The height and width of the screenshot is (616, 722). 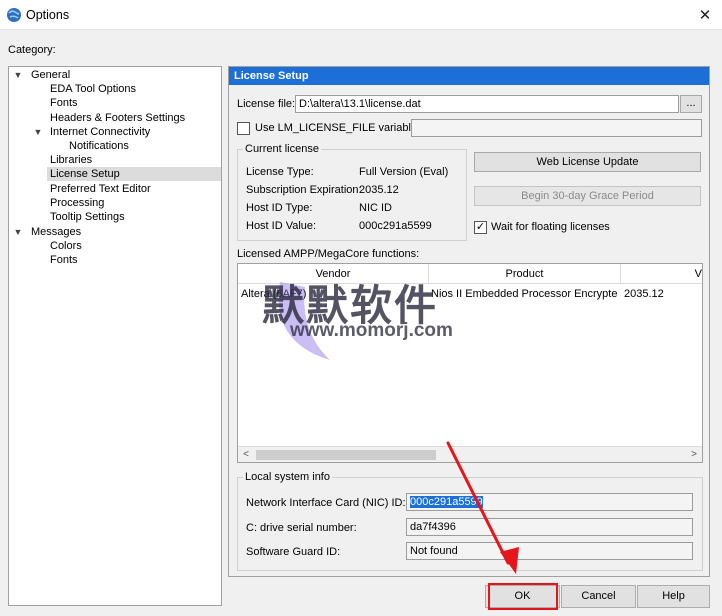 I want to click on scroll-thumb, so click(x=346, y=455).